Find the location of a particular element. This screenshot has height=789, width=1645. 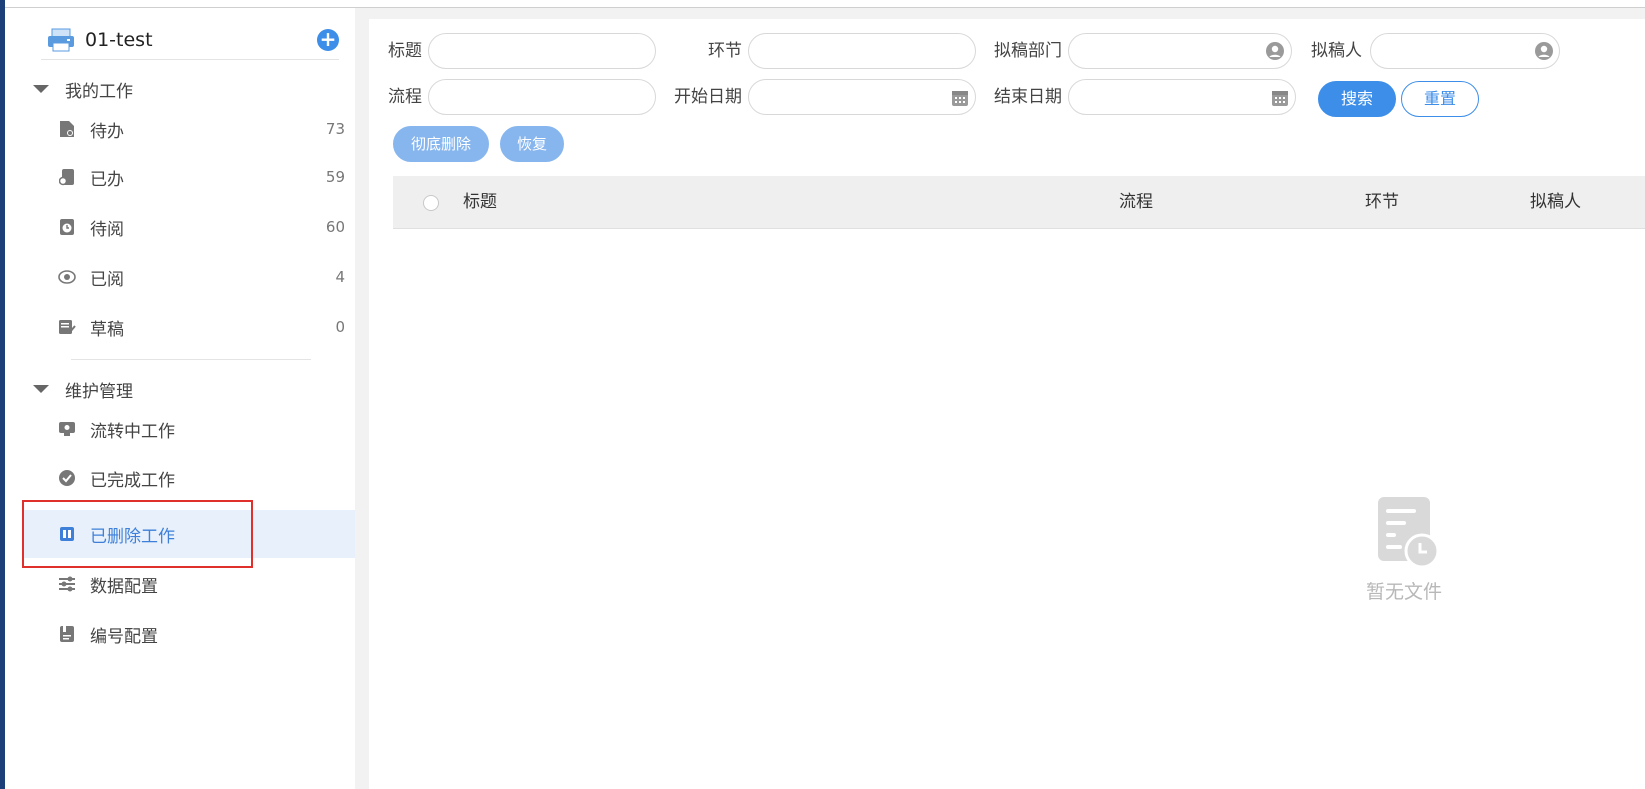

reset-button: 重置 is located at coordinates (1440, 99).